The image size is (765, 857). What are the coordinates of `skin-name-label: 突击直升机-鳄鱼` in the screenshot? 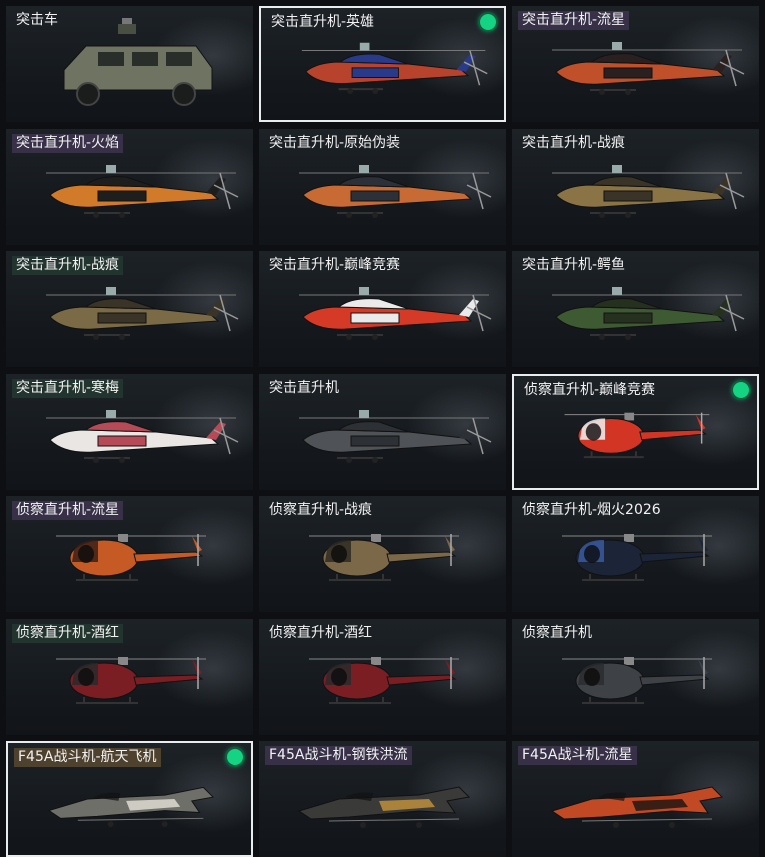 It's located at (574, 265).